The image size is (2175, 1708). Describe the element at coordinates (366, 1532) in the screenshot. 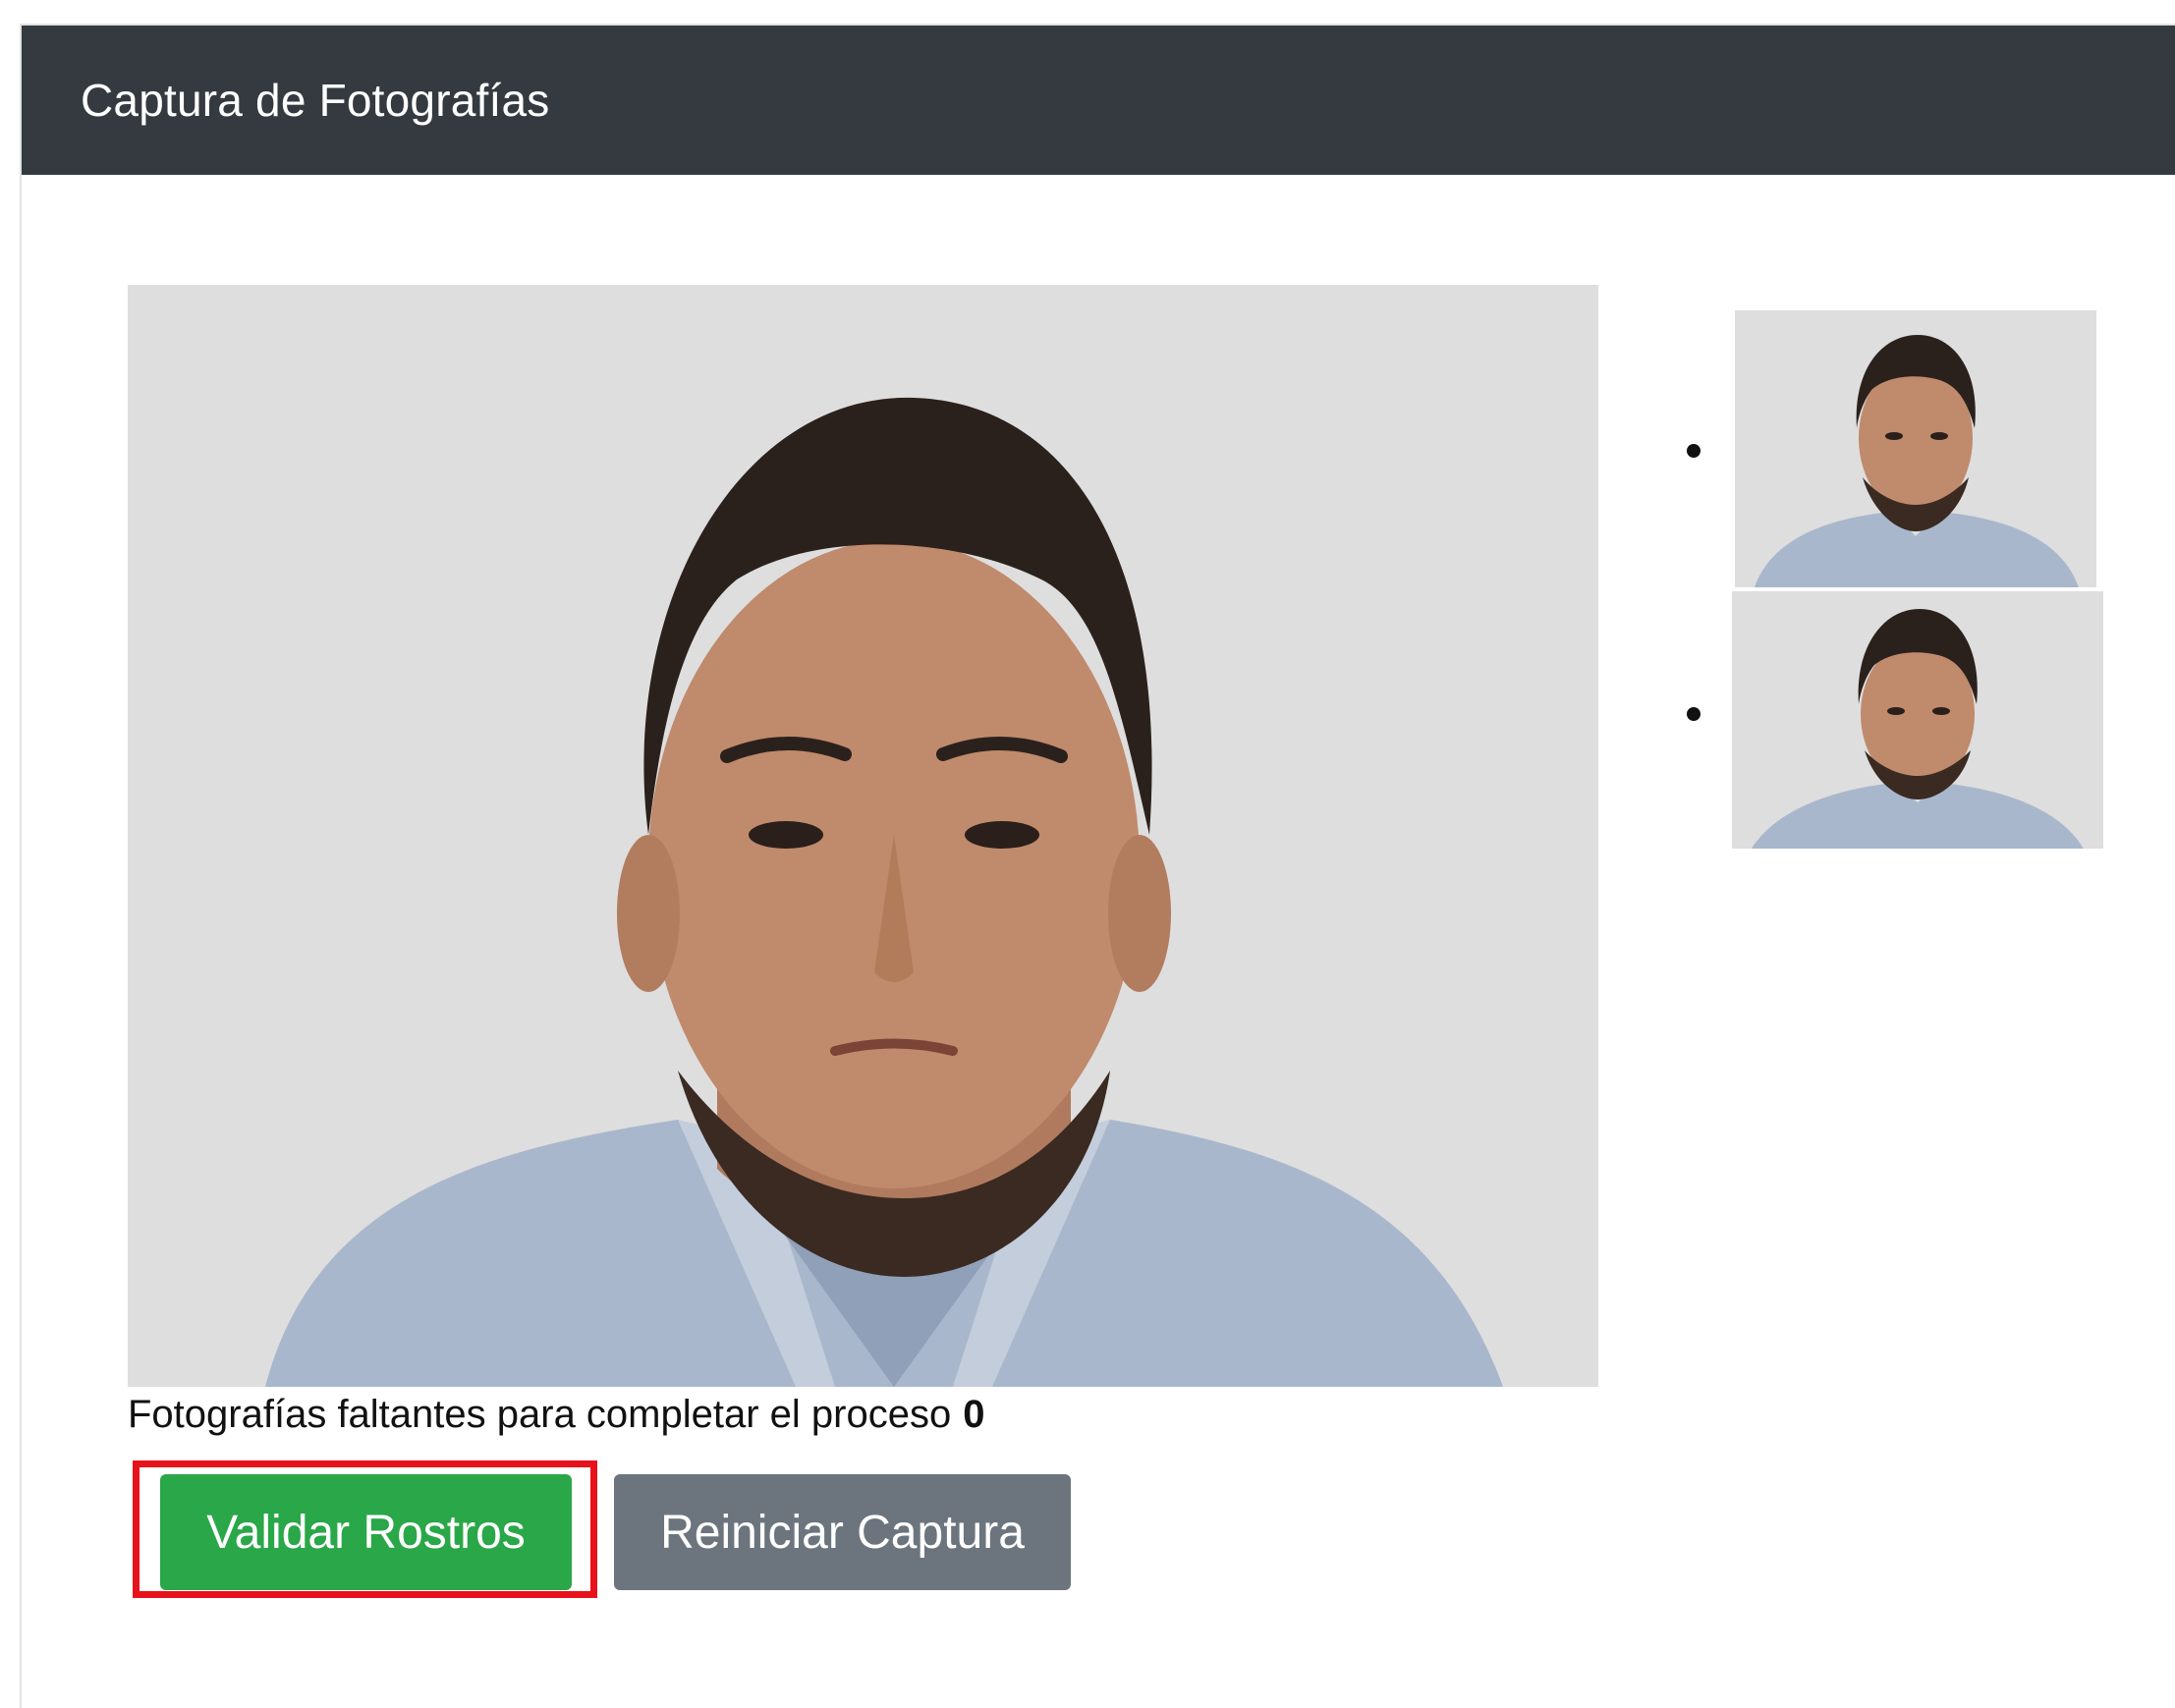

I see `validate-faces-button: Validar Rostros` at that location.